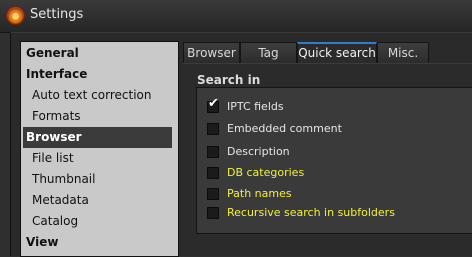  What do you see at coordinates (98, 179) in the screenshot?
I see `sidebar-item-thumbnail: Thumbnail` at bounding box center [98, 179].